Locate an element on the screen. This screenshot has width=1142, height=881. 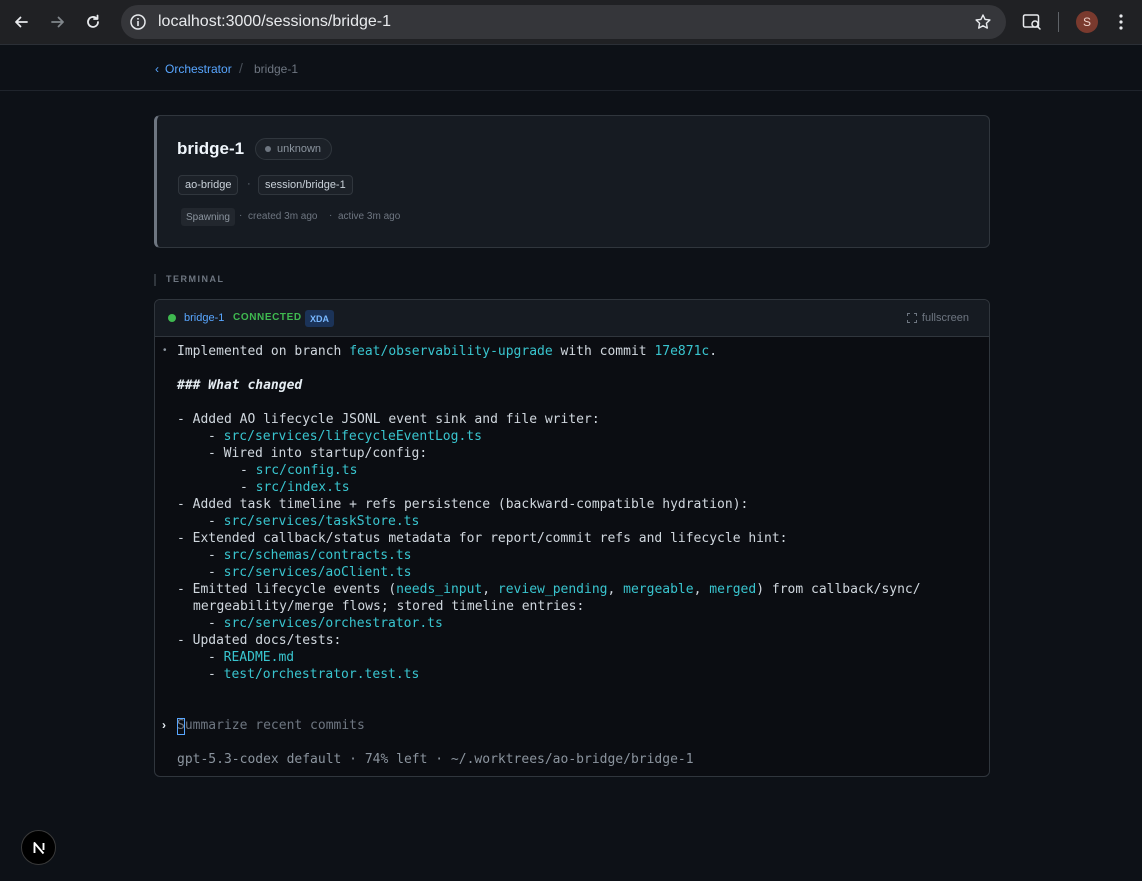
session-title: bridge-1 is located at coordinates (211, 148).